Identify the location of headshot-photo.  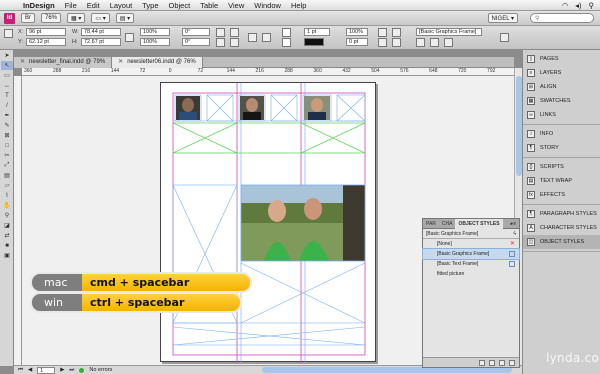
(188, 108).